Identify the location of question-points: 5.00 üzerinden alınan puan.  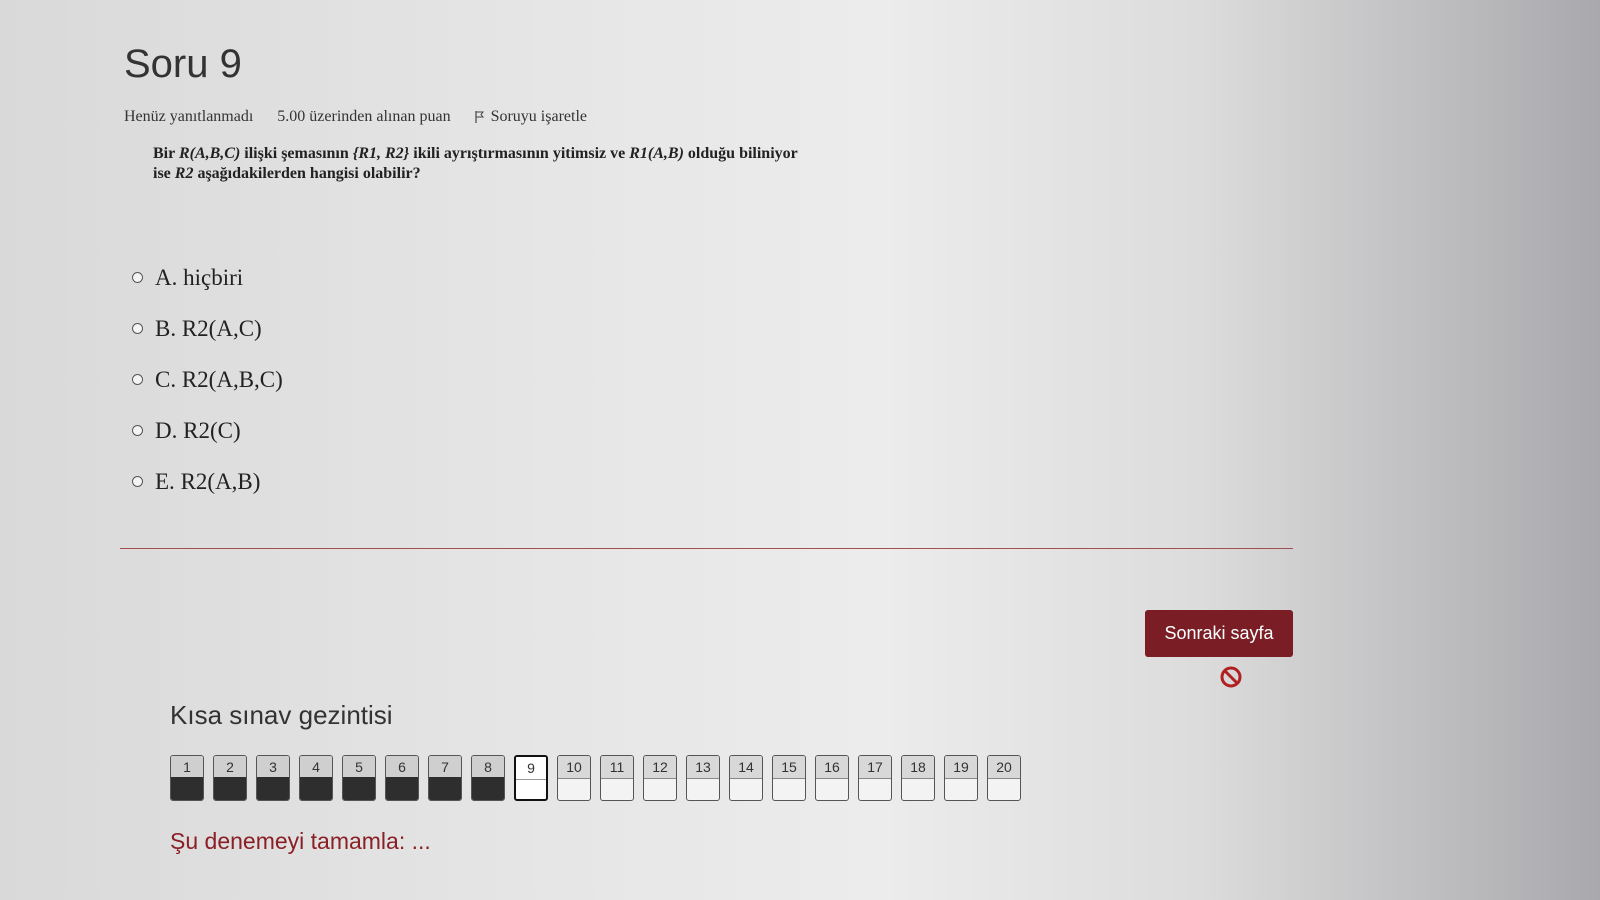
(364, 116).